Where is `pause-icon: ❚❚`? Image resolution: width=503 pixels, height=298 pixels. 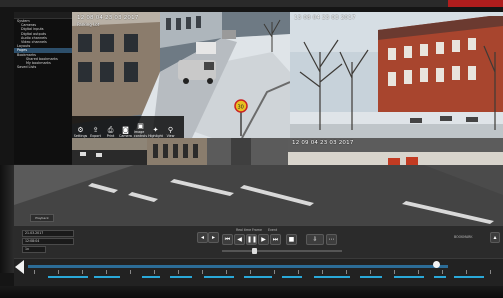 pause-icon: ❚❚ is located at coordinates (252, 239).